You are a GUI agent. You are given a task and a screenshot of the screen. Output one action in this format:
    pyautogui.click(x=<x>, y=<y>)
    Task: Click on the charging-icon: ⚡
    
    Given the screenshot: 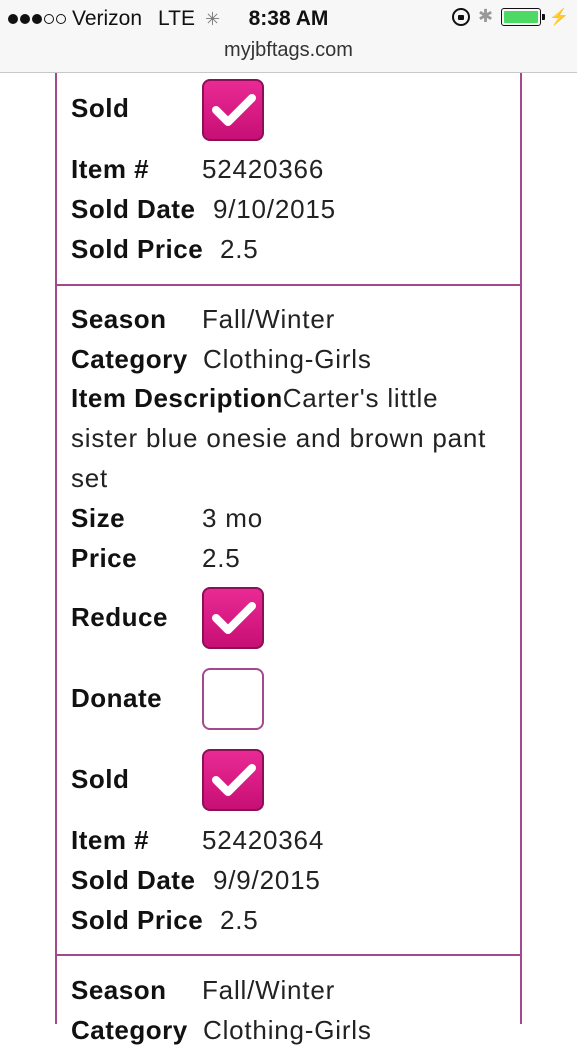 What is the action you would take?
    pyautogui.click(x=559, y=17)
    